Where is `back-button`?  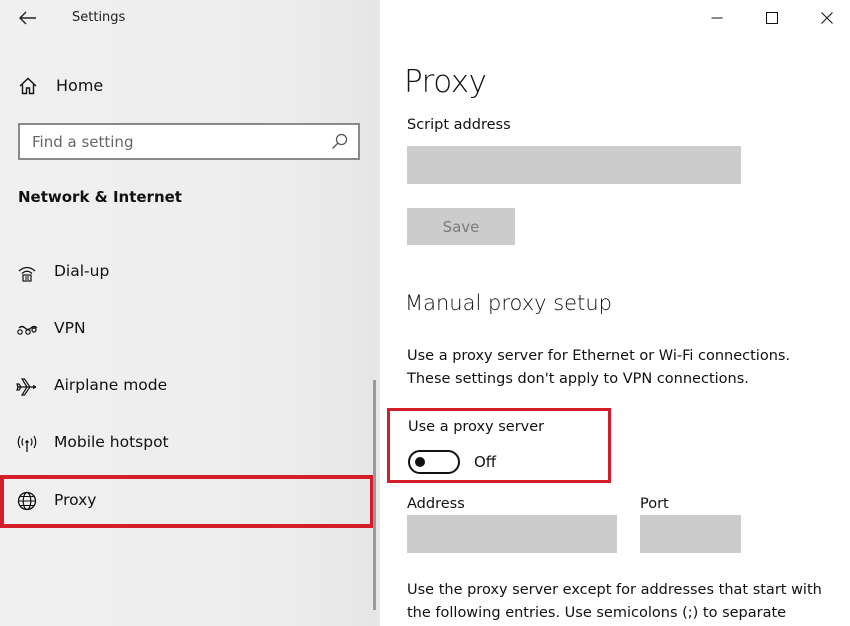 back-button is located at coordinates (28, 18).